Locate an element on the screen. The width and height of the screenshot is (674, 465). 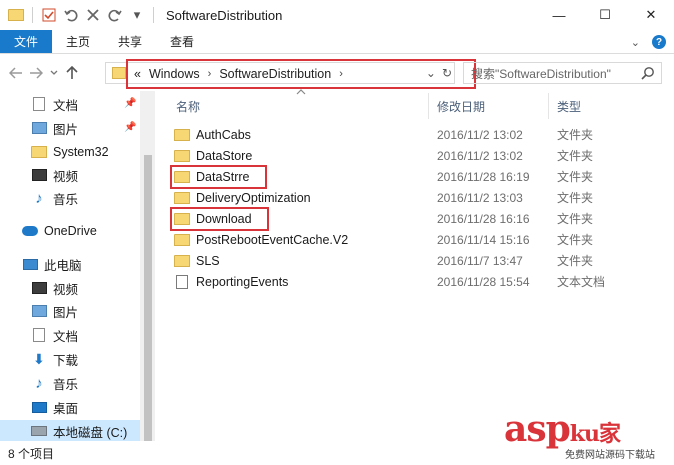
sidebar-item-downloads: ⬇ 下载 is located at coordinates (85, 359).